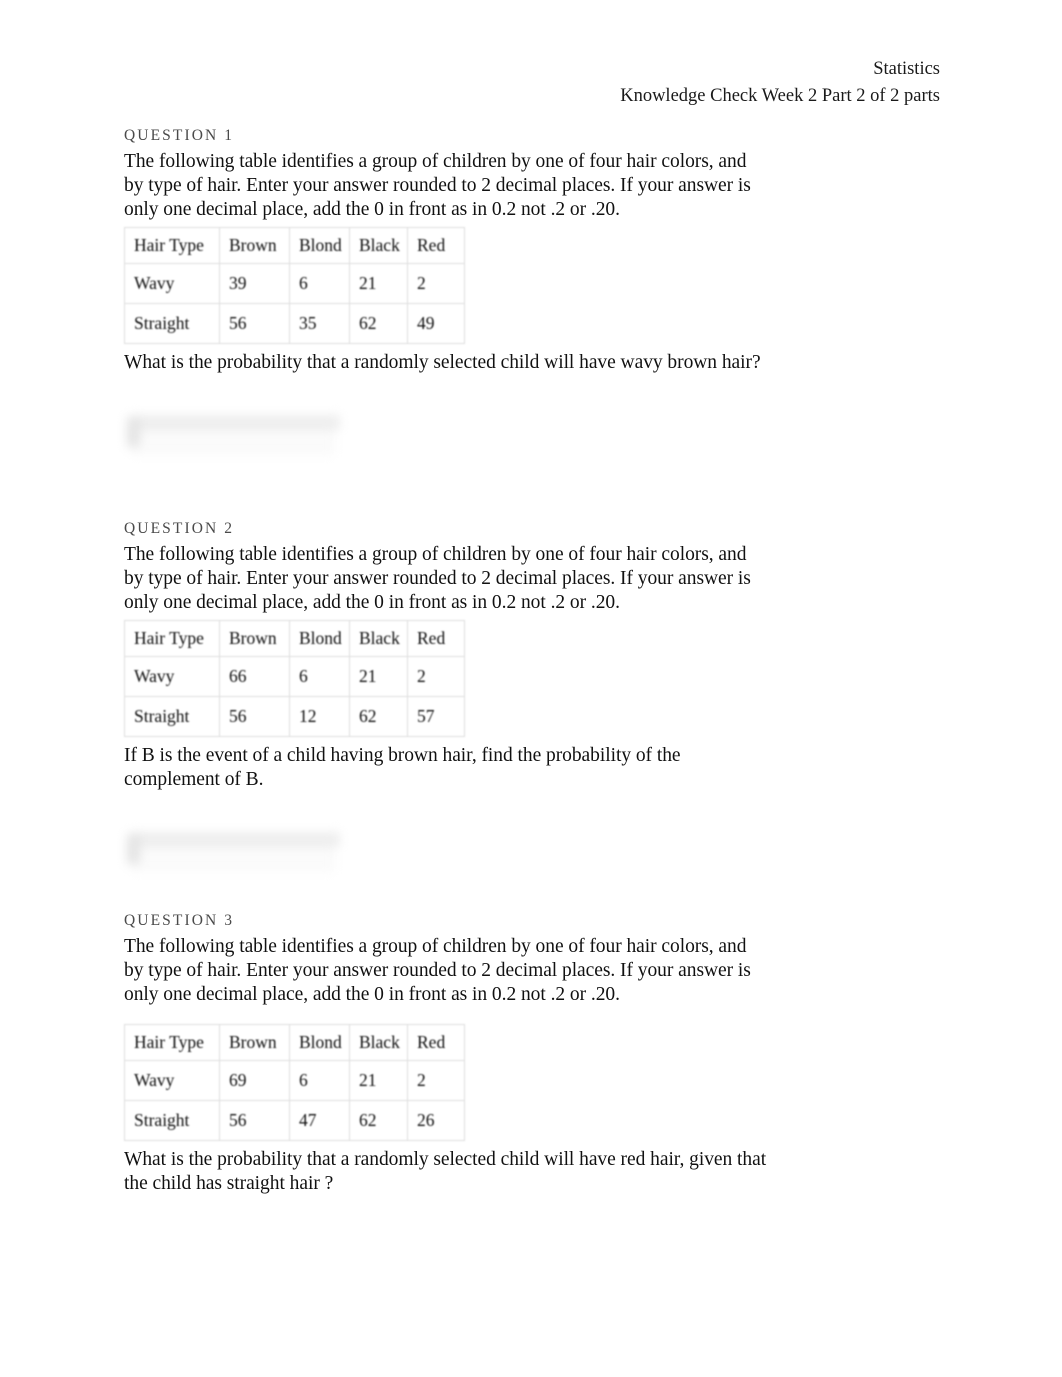 The width and height of the screenshot is (1062, 1377). I want to click on table-row: Straight 56 47 62 26, so click(294, 1121).